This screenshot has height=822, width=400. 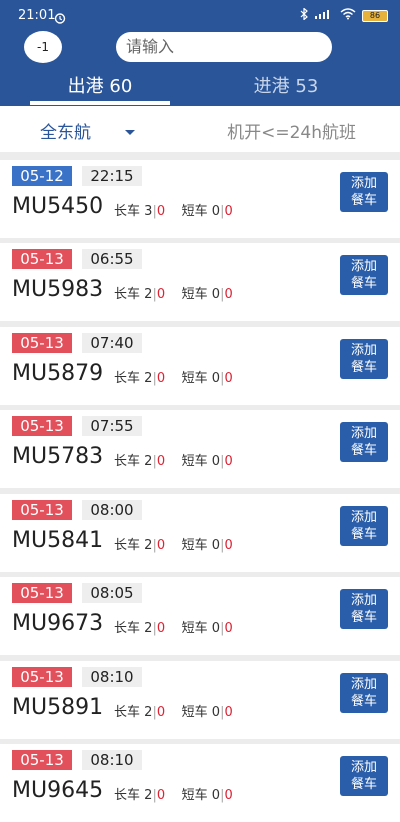 What do you see at coordinates (200, 15) in the screenshot?
I see `status-bar: 21:01 86` at bounding box center [200, 15].